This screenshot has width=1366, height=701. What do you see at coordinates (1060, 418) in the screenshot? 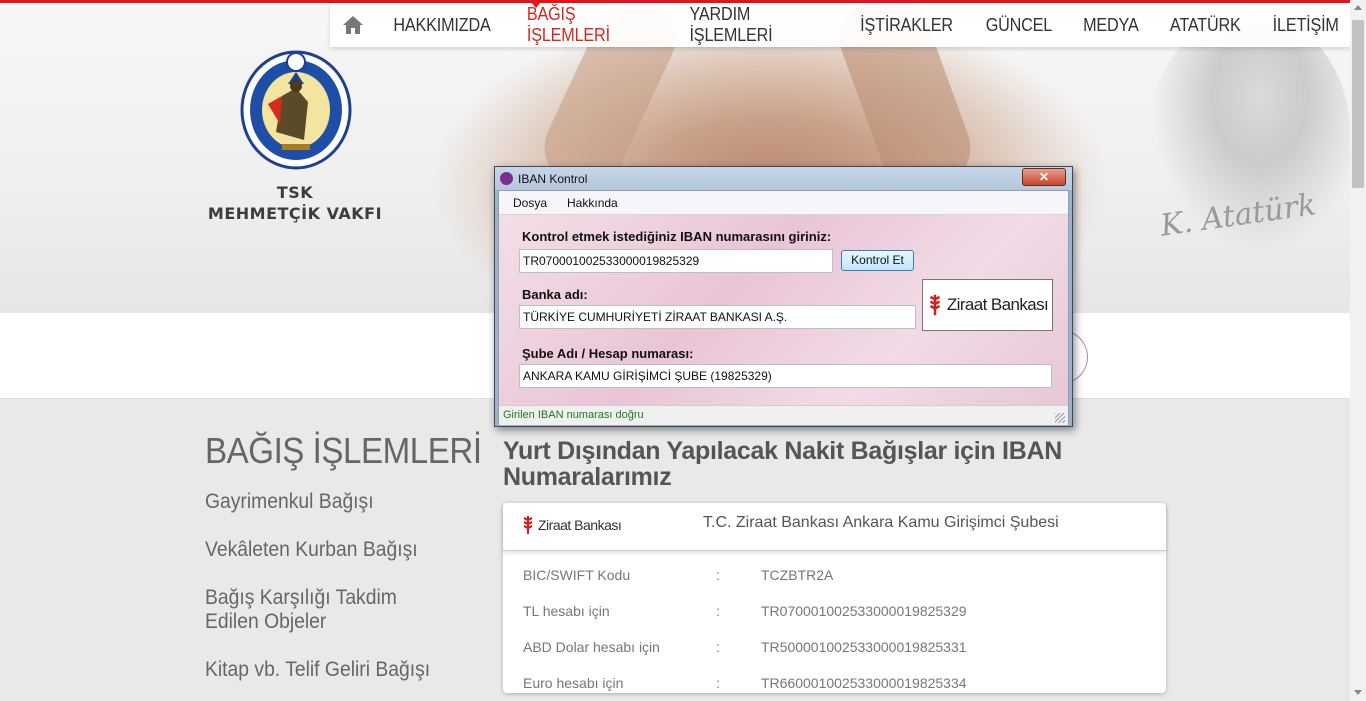
I see `resize-grip-icon` at bounding box center [1060, 418].